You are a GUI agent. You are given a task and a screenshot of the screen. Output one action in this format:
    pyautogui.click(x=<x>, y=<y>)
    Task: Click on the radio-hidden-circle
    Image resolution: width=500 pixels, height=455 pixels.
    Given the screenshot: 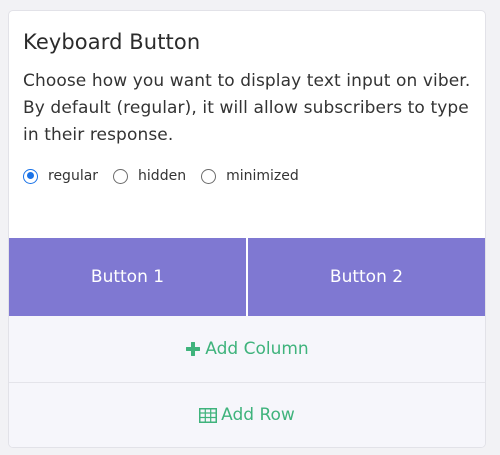 What is the action you would take?
    pyautogui.click(x=121, y=176)
    